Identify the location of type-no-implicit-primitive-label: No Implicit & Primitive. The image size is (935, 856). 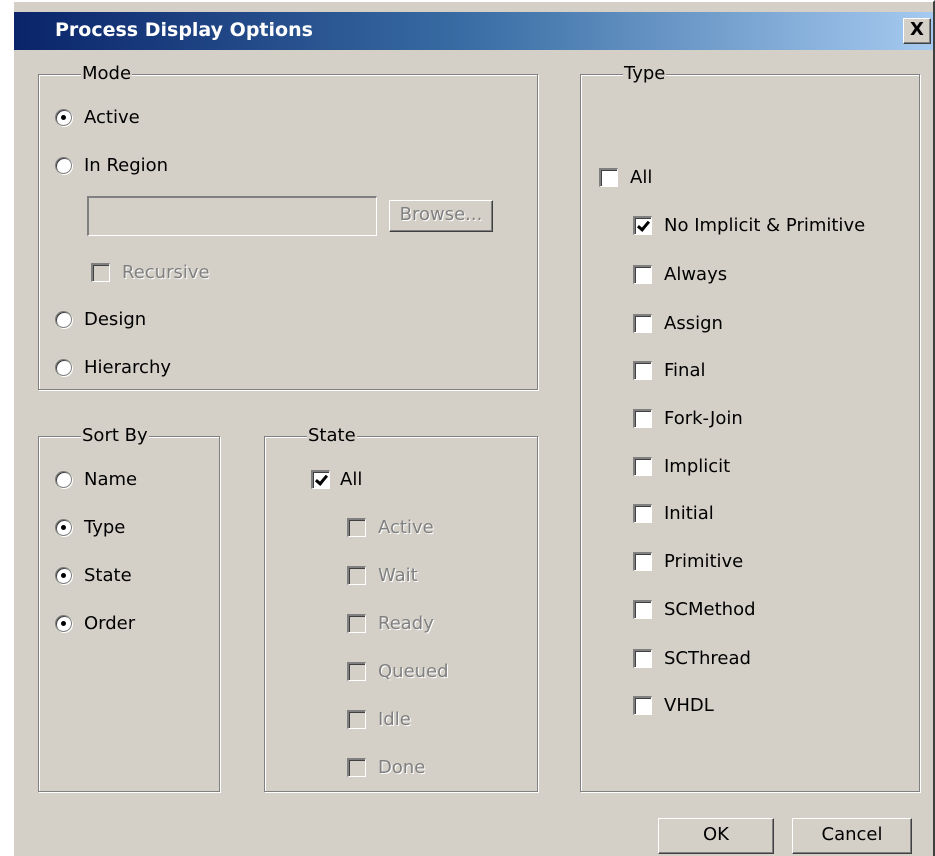
(765, 225).